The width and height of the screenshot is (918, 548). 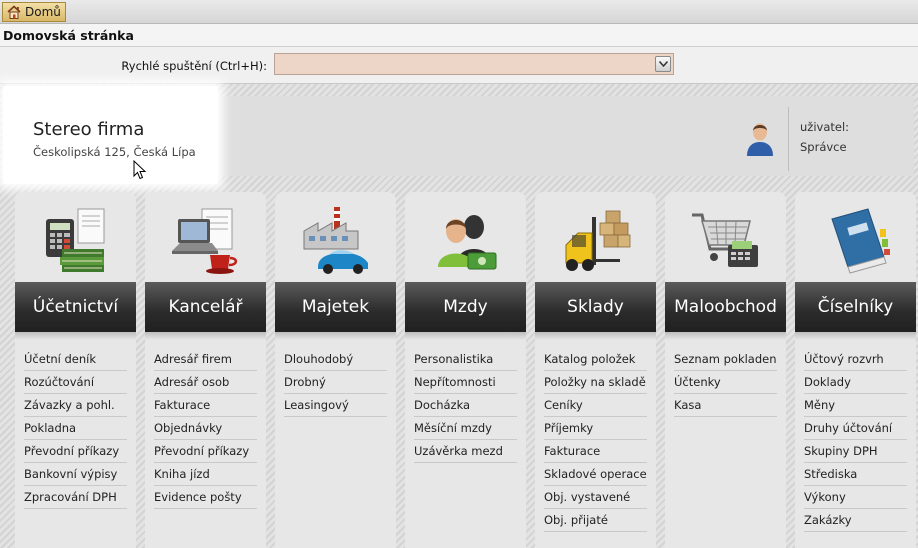 I want to click on retail-icon, so click(x=724, y=240).